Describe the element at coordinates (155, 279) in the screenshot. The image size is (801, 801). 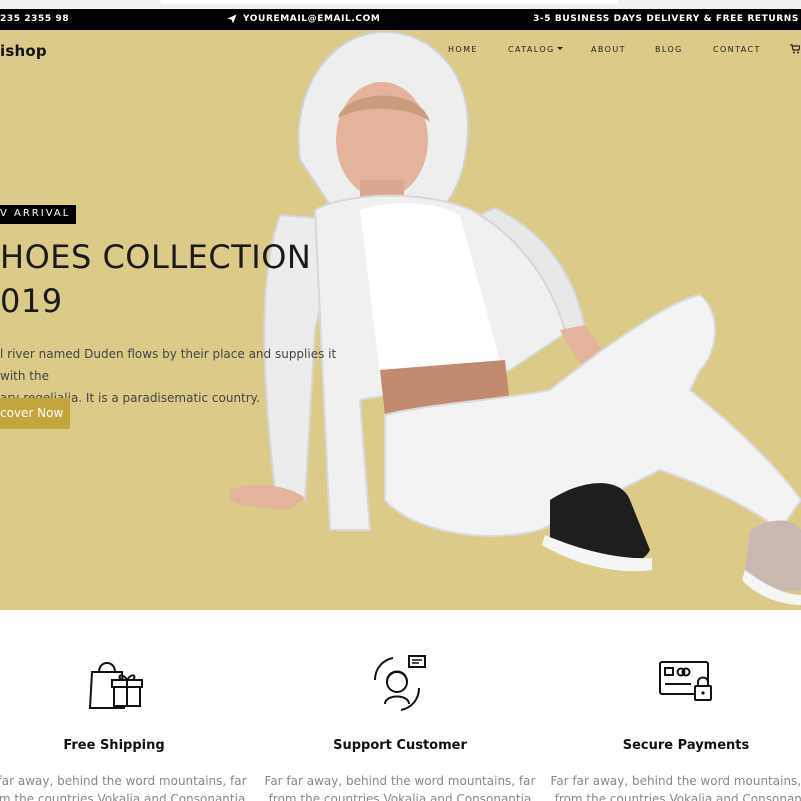
I see `hero-headline: HOES COLLECTION 019` at that location.